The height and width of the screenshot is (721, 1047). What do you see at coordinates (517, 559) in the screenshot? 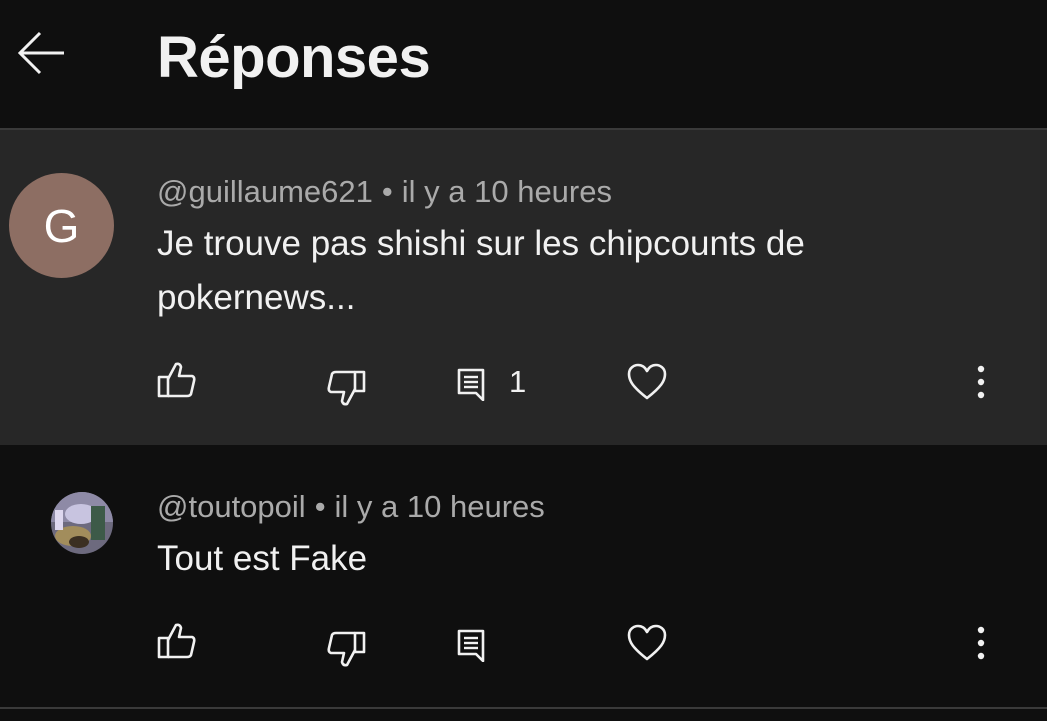
I see `comment-text: Tout est Fake` at bounding box center [517, 559].